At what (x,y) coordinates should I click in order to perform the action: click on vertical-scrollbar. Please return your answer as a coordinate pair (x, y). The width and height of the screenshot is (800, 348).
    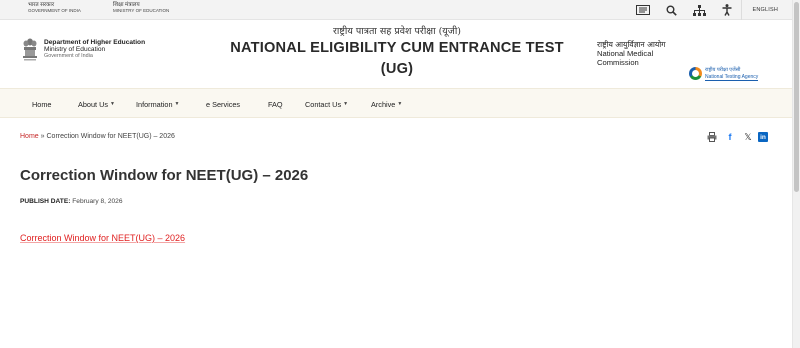
    Looking at the image, I should click on (796, 174).